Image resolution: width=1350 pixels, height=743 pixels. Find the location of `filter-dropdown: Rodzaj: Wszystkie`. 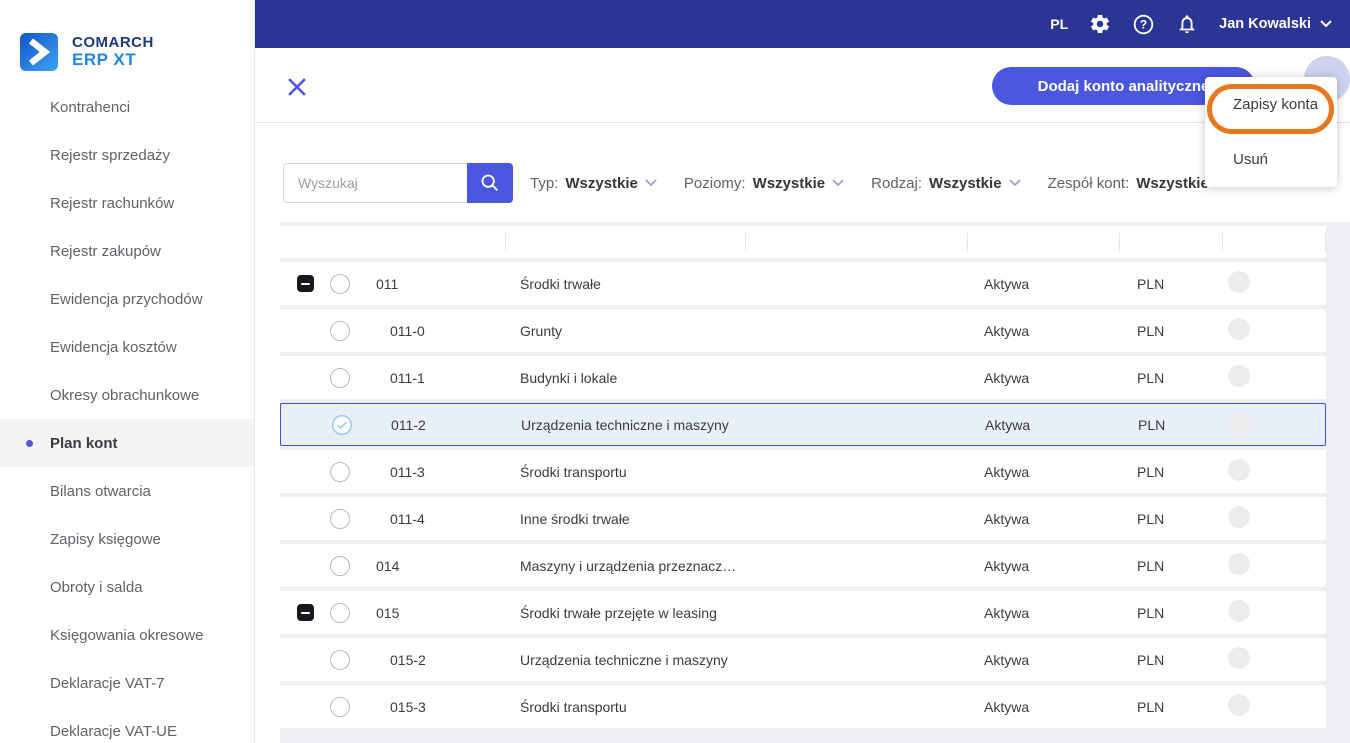

filter-dropdown: Rodzaj: Wszystkie is located at coordinates (946, 183).